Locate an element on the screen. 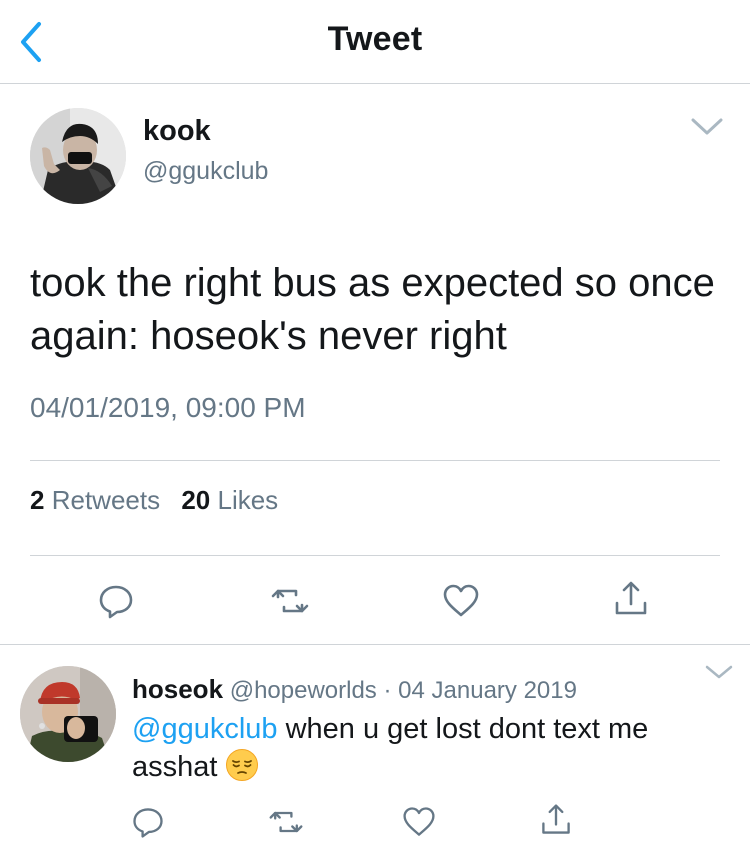  likes-stat: 20 Likes is located at coordinates (229, 500).